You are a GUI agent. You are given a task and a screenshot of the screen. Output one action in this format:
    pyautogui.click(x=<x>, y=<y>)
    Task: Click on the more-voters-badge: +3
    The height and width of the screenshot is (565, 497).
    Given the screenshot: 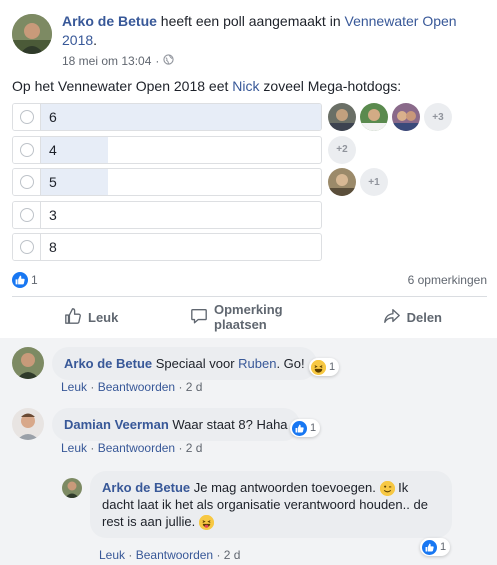 What is the action you would take?
    pyautogui.click(x=438, y=117)
    